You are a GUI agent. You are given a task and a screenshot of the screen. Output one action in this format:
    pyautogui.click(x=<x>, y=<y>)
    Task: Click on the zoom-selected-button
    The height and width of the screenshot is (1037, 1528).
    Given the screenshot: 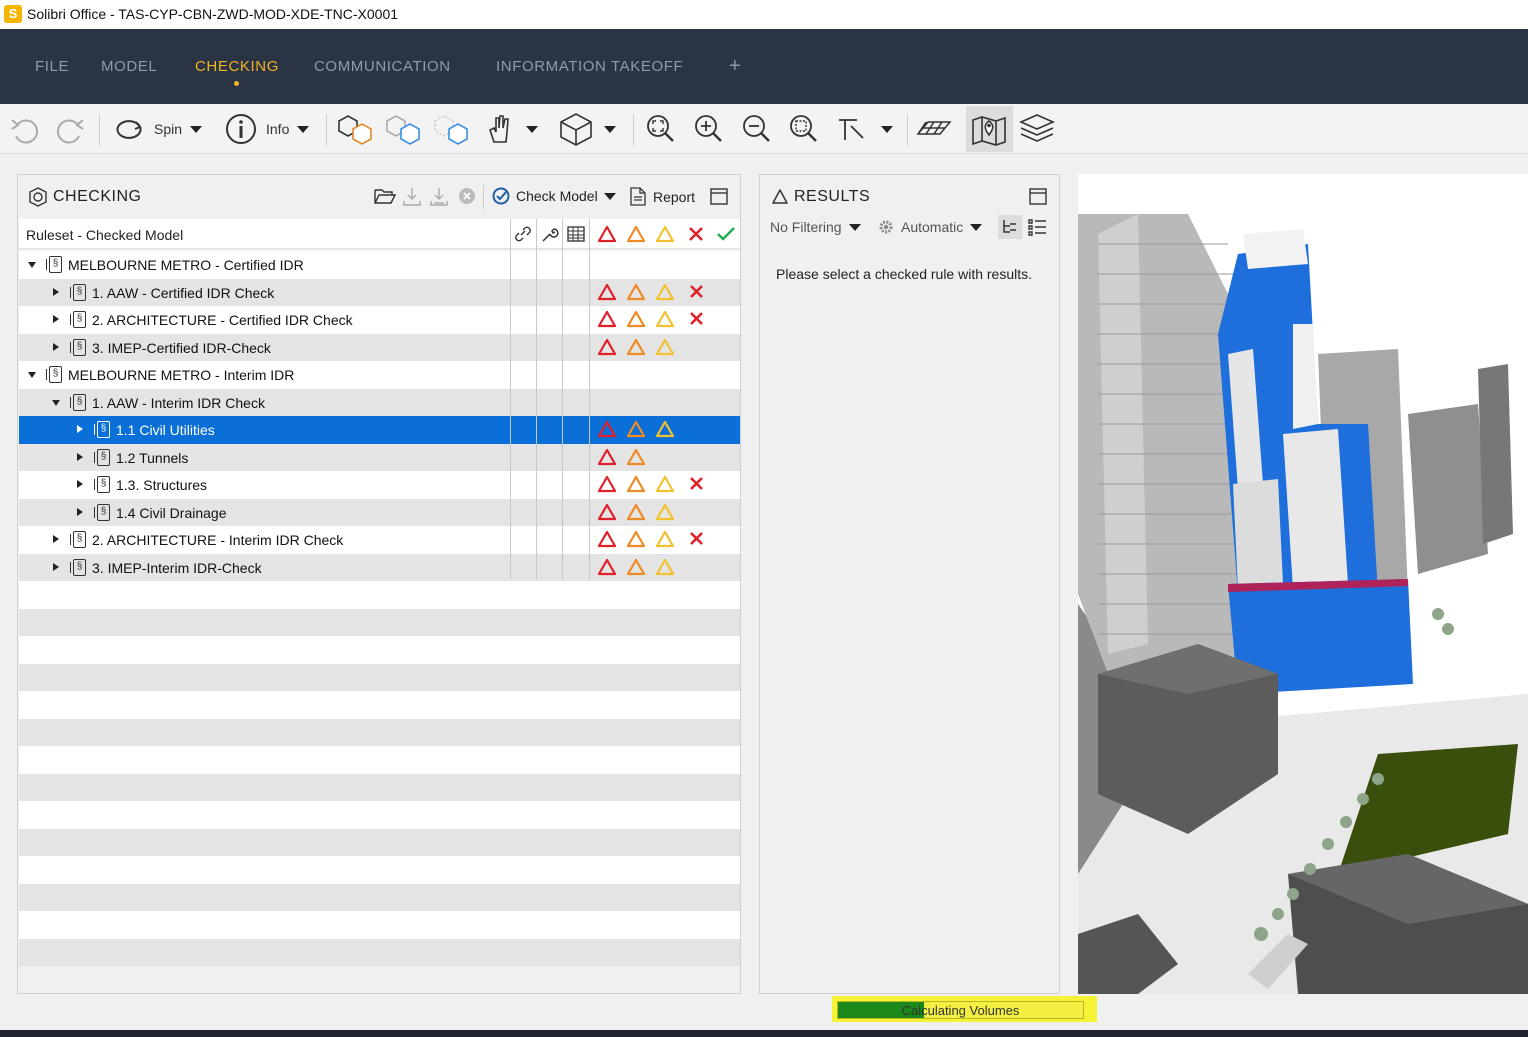 What is the action you would take?
    pyautogui.click(x=803, y=129)
    